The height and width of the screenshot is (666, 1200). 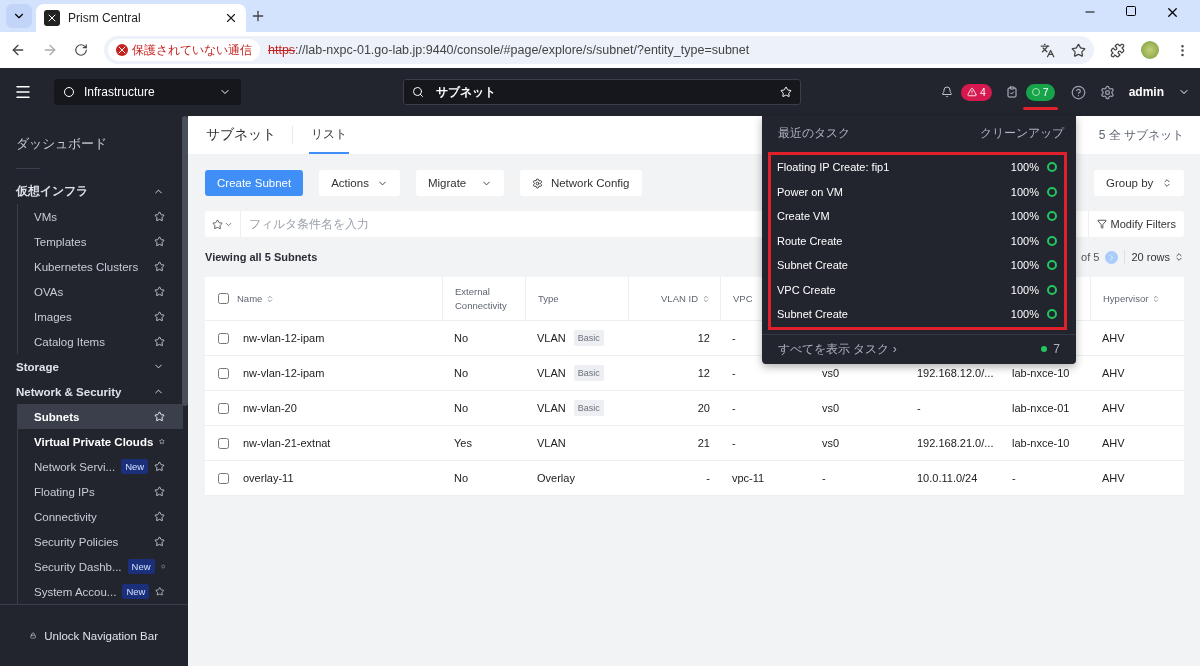 What do you see at coordinates (1041, 408) in the screenshot?
I see `cell: lab-nxce-01` at bounding box center [1041, 408].